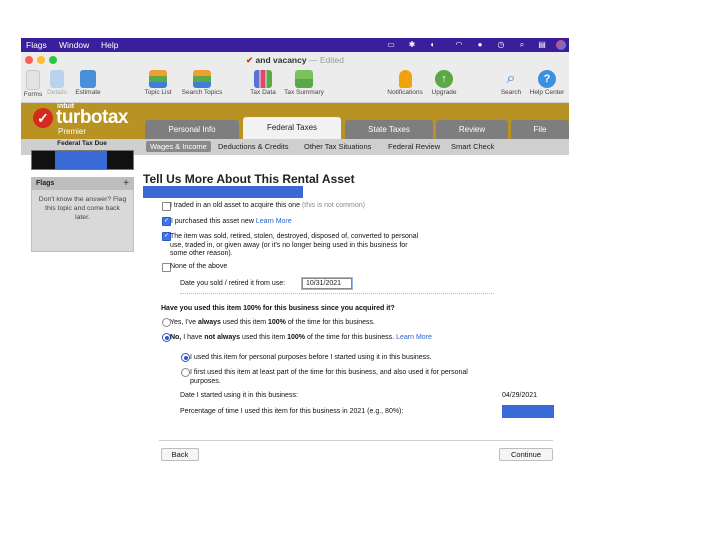 The height and width of the screenshot is (540, 720). I want to click on tax-summary-label: Tax Summary, so click(304, 92).